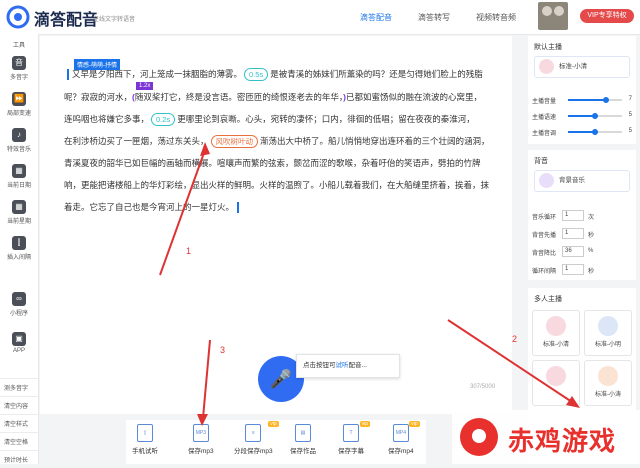  Describe the element at coordinates (18, 17) in the screenshot. I see `logo-icon` at that location.